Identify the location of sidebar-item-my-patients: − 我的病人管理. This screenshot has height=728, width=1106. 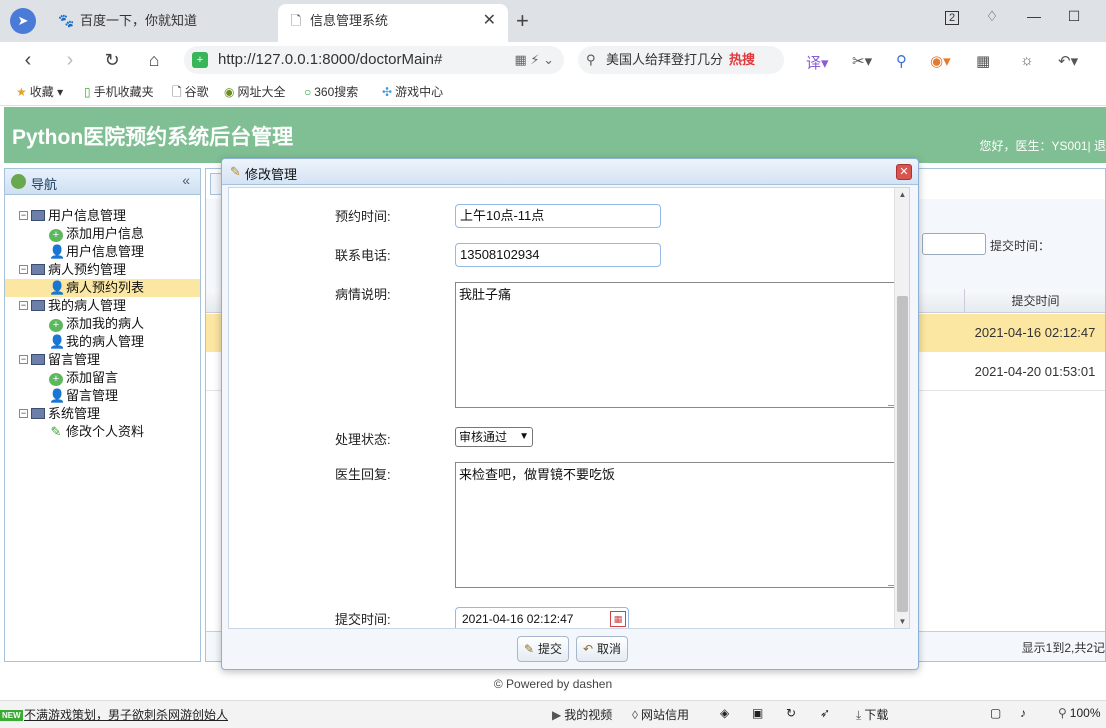
(102, 306).